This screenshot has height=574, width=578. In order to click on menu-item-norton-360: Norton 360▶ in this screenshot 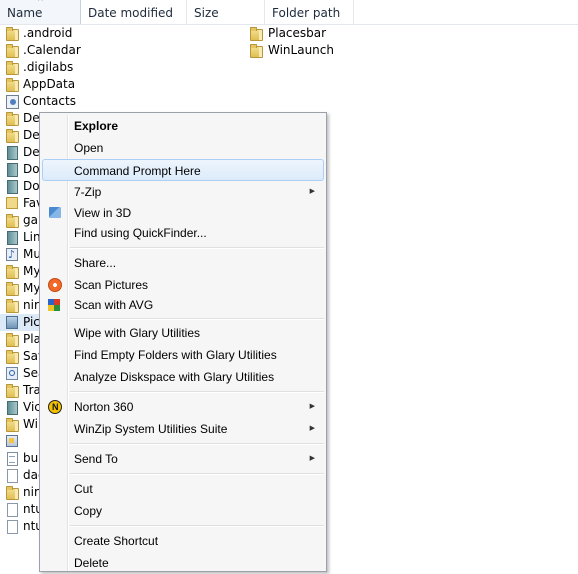, I will do `click(183, 407)`.